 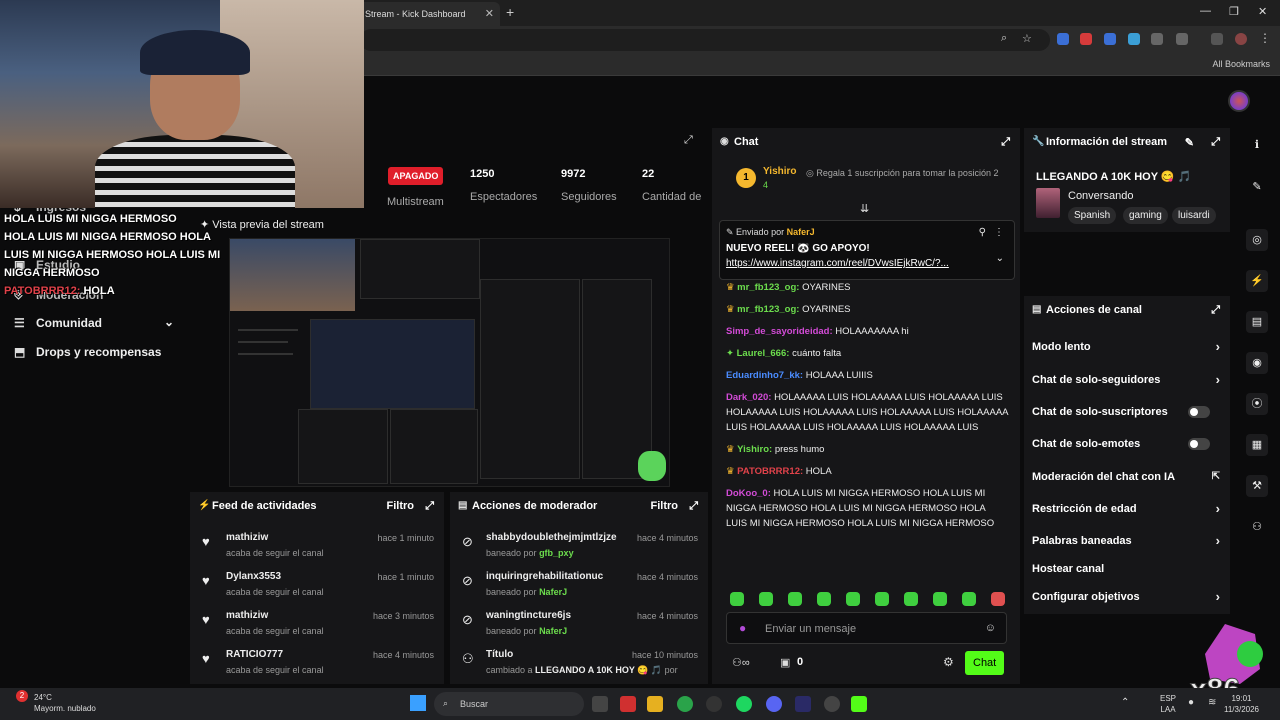 I want to click on minimize-button: —, so click(x=1205, y=11).